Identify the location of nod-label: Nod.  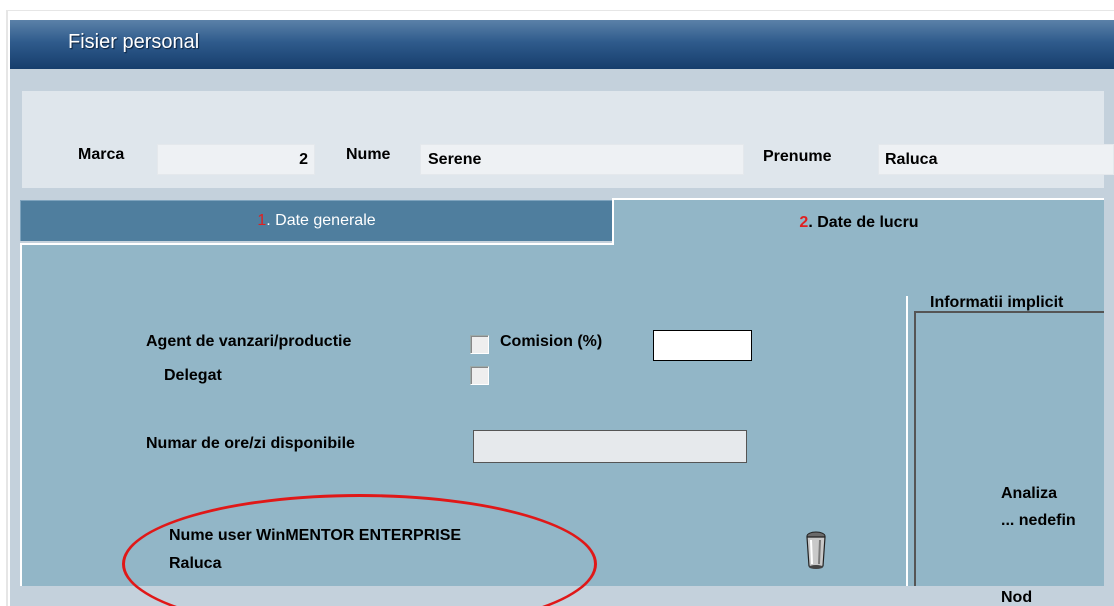
(1017, 597).